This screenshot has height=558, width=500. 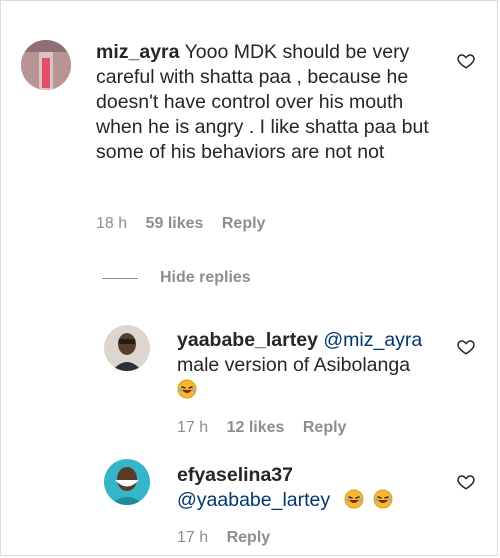 What do you see at coordinates (372, 340) in the screenshot?
I see `reply-mention: @miz_ayra` at bounding box center [372, 340].